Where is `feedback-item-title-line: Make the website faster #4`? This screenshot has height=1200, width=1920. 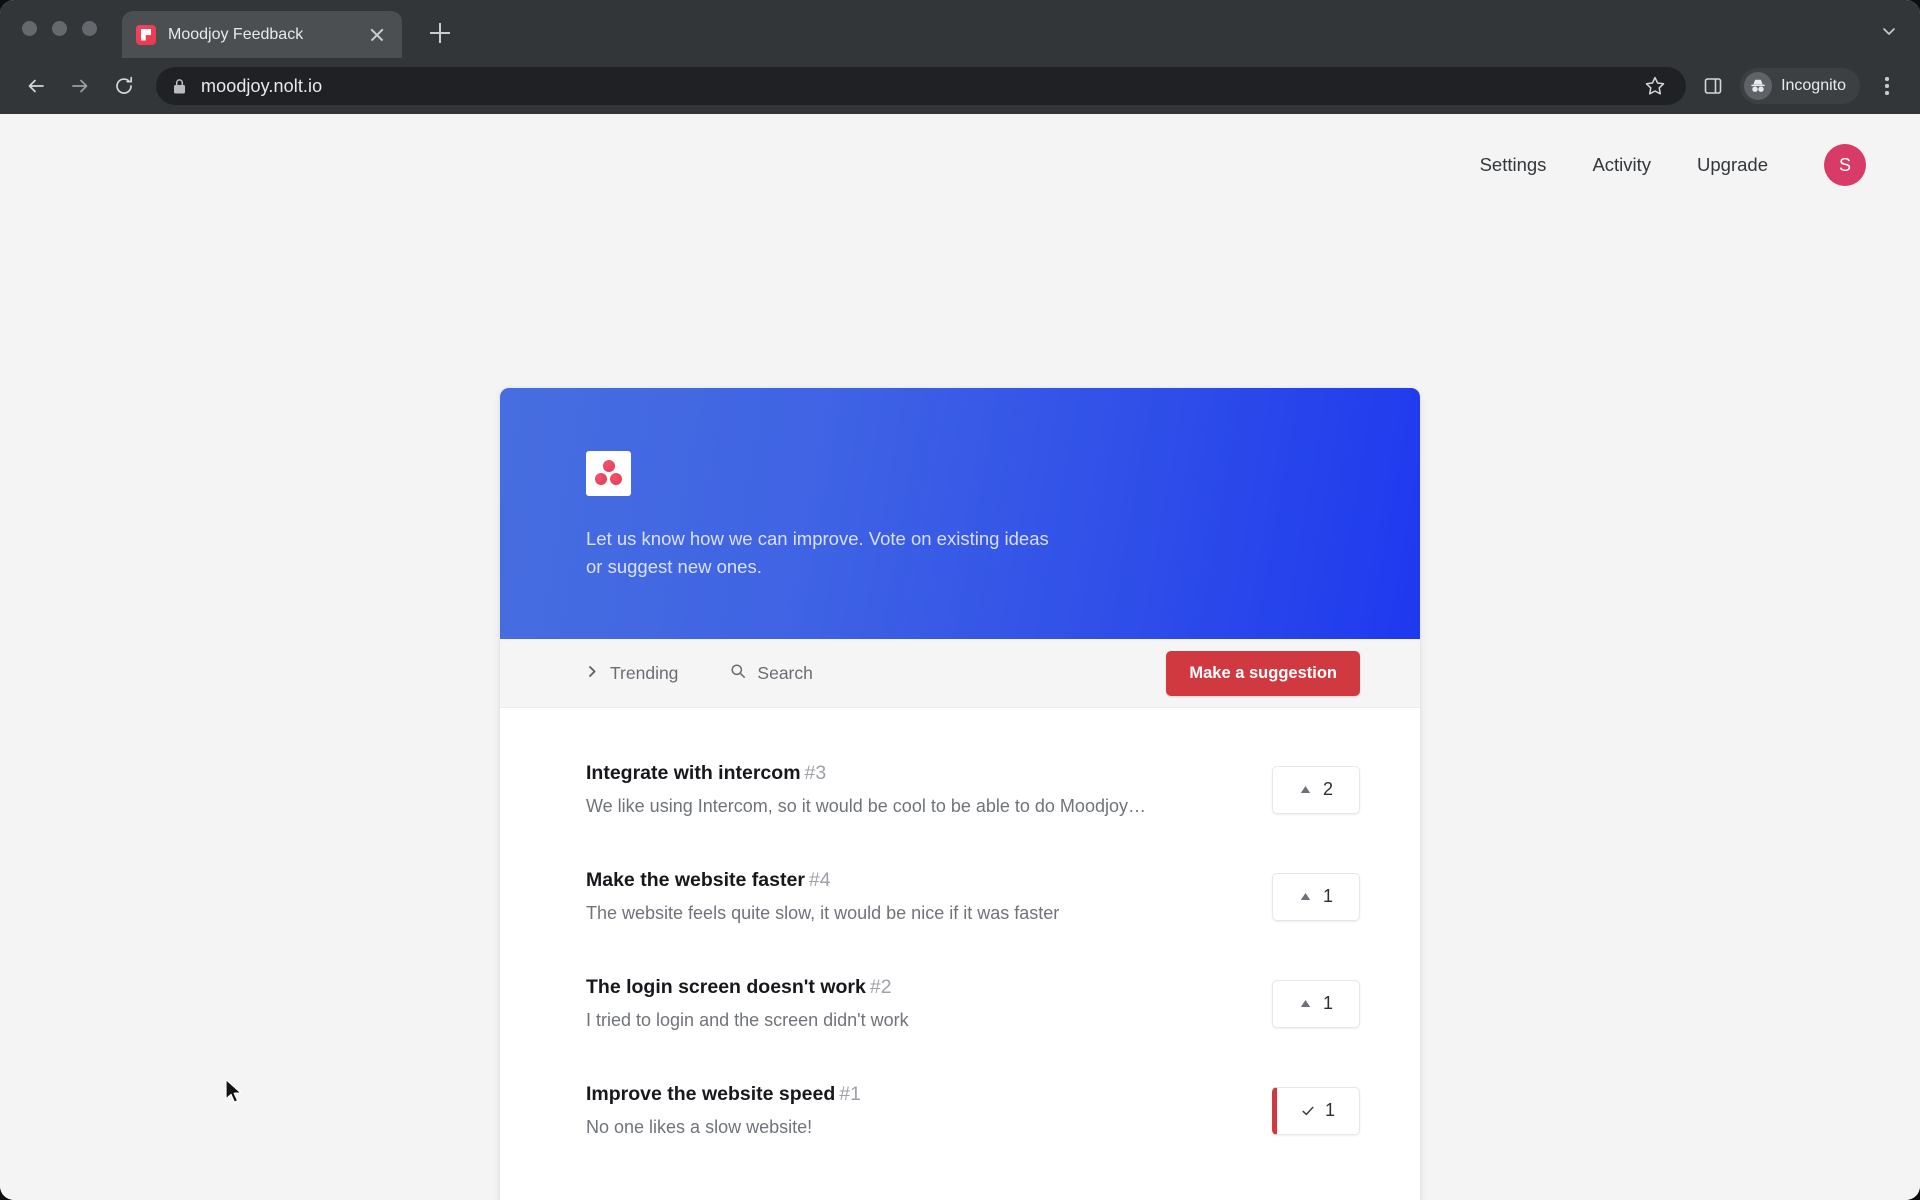
feedback-item-title-line: Make the website faster #4 is located at coordinates (919, 880).